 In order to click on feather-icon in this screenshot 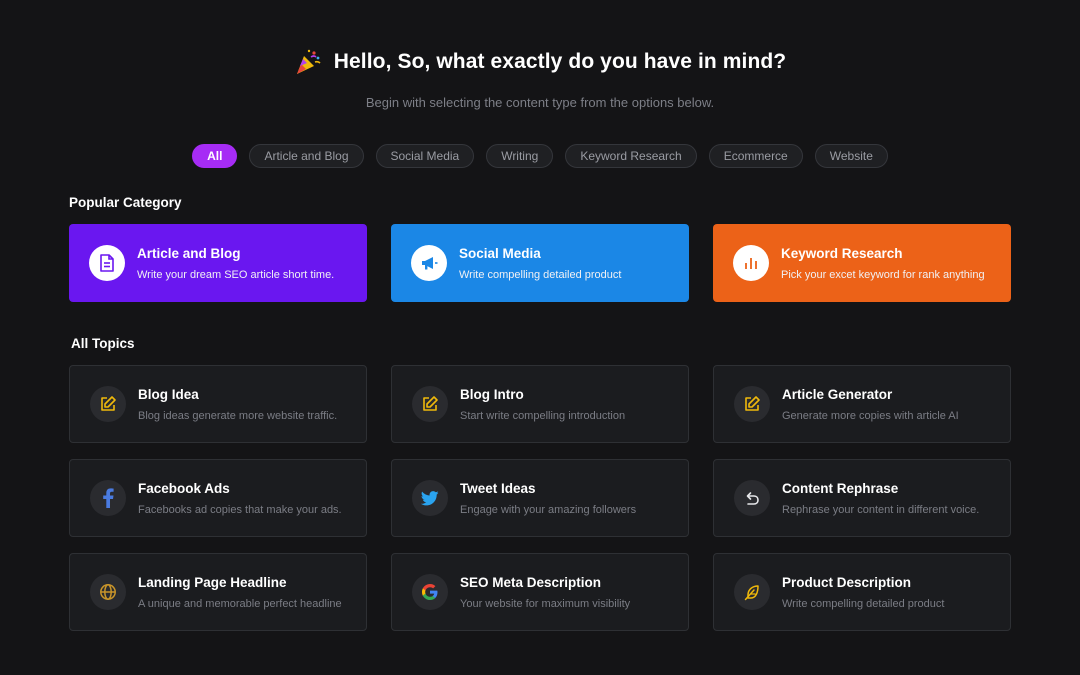, I will do `click(752, 592)`.